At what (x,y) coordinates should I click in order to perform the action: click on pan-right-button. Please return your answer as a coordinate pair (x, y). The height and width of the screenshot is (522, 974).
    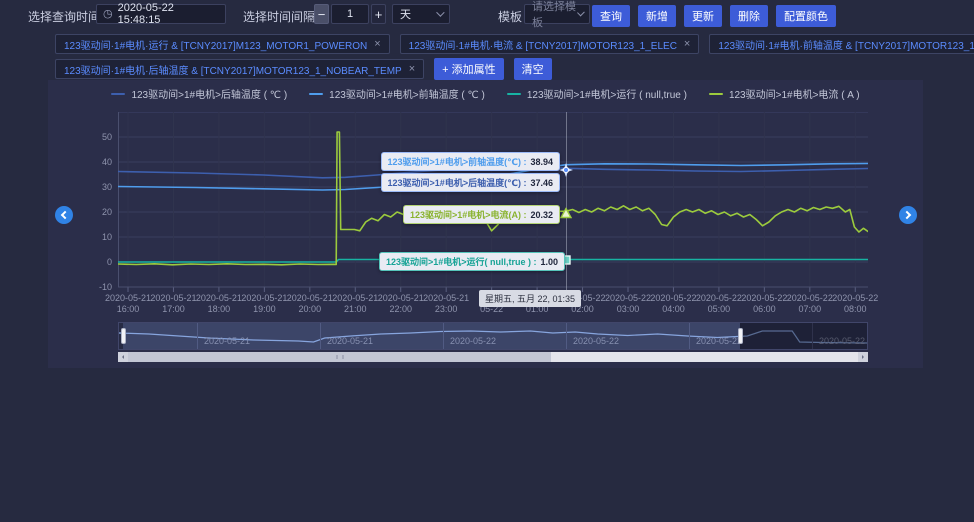
    Looking at the image, I should click on (908, 215).